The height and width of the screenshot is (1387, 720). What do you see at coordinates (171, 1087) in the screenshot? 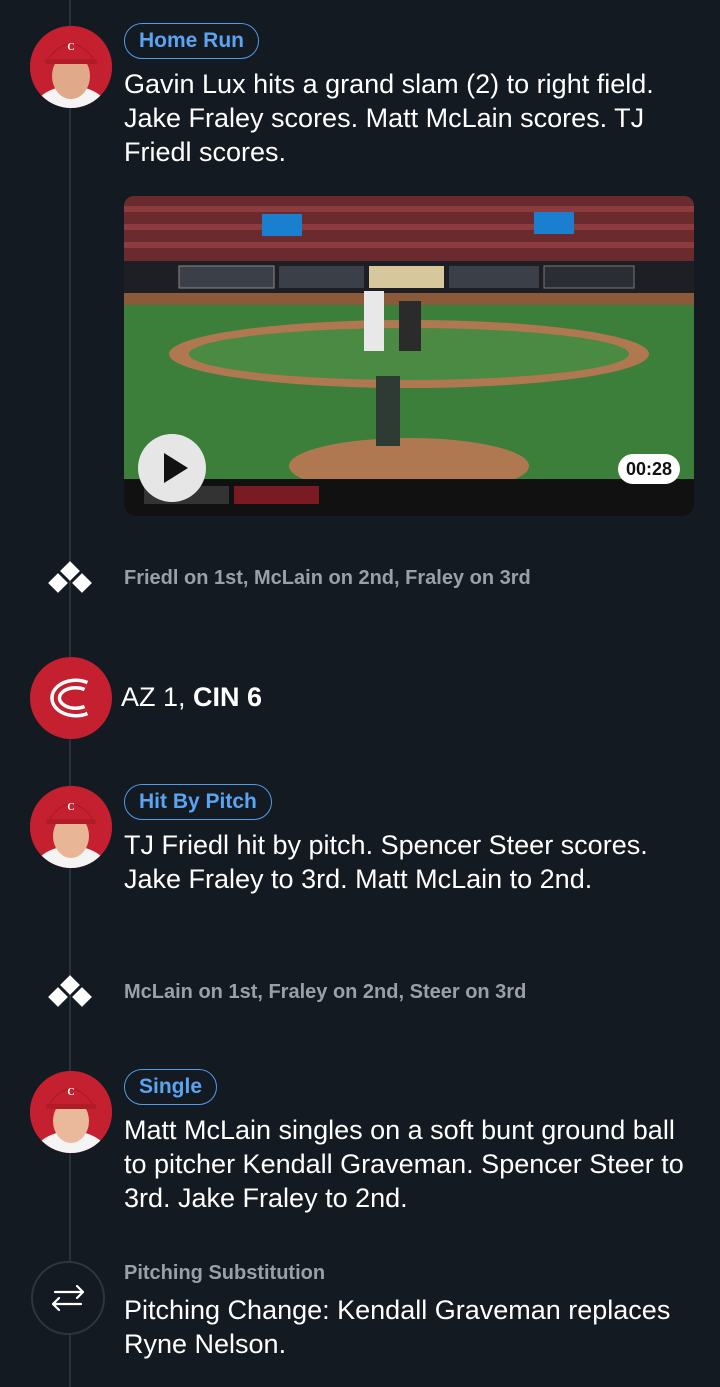
I see `play-type-badge: Single` at bounding box center [171, 1087].